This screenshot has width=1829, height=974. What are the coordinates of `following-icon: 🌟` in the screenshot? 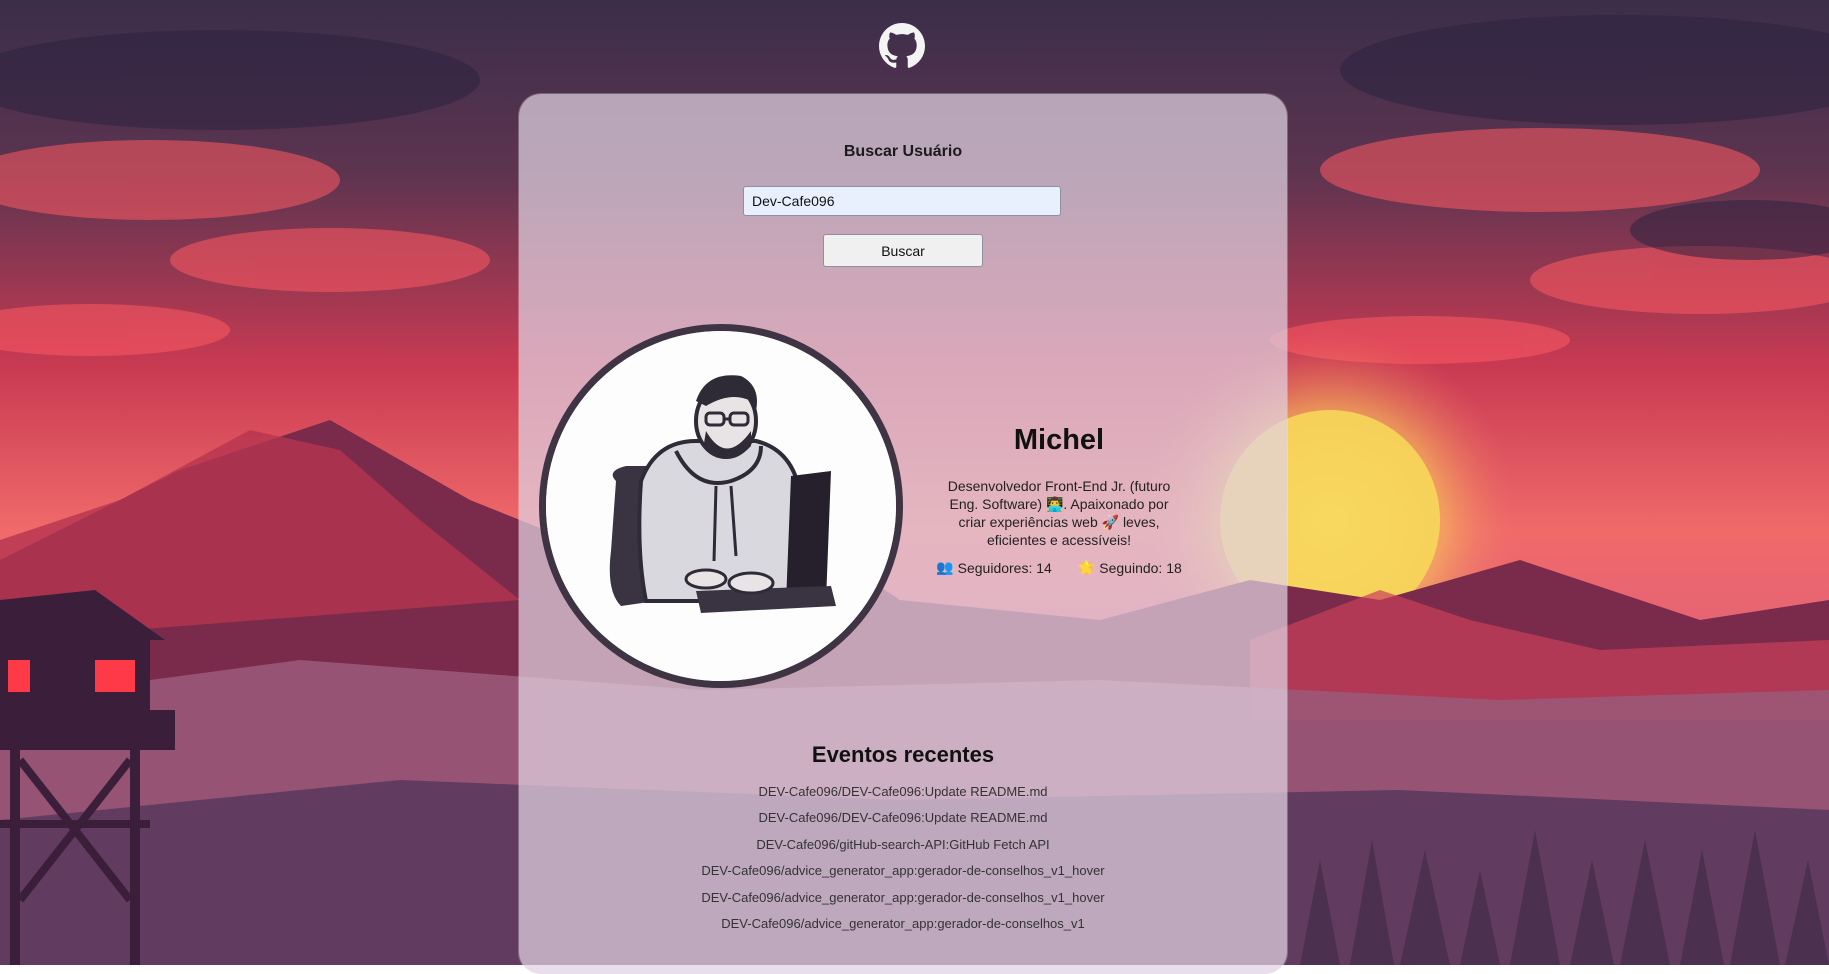 It's located at (1086, 567).